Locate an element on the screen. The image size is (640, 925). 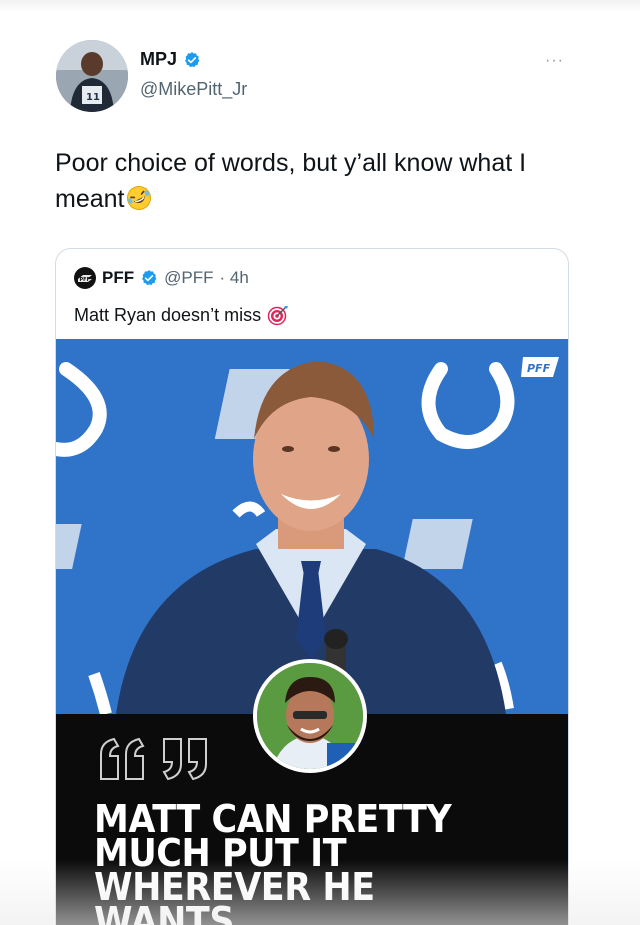
quoted-body: Matt Ryan doesn’t miss is located at coordinates (181, 315).